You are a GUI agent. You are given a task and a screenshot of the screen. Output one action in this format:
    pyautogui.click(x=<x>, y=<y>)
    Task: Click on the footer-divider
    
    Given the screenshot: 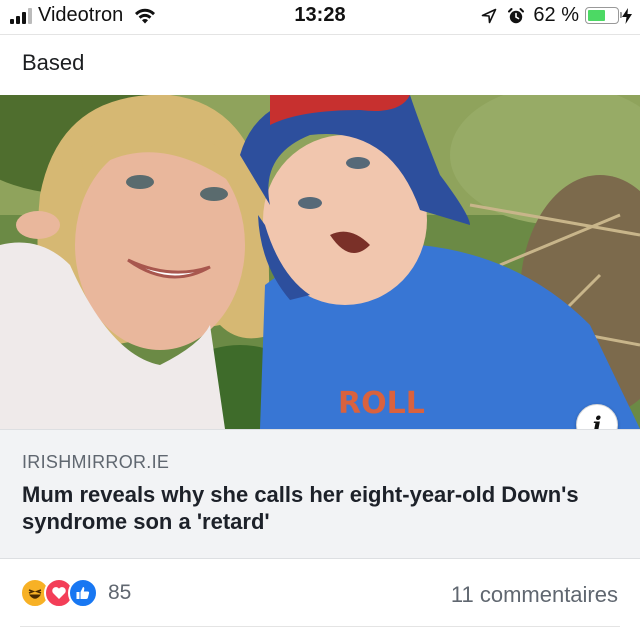 What is the action you would take?
    pyautogui.click(x=320, y=626)
    